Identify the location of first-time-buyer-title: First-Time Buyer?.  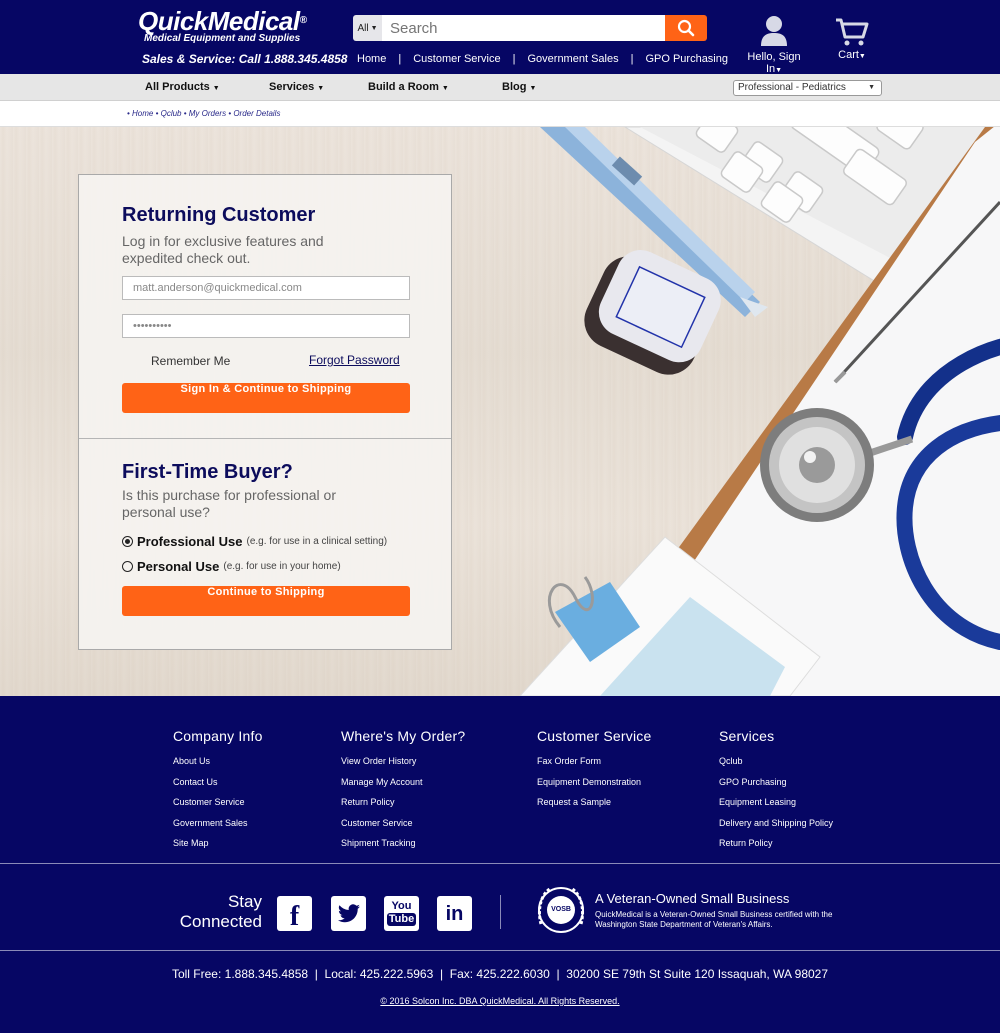
(207, 472).